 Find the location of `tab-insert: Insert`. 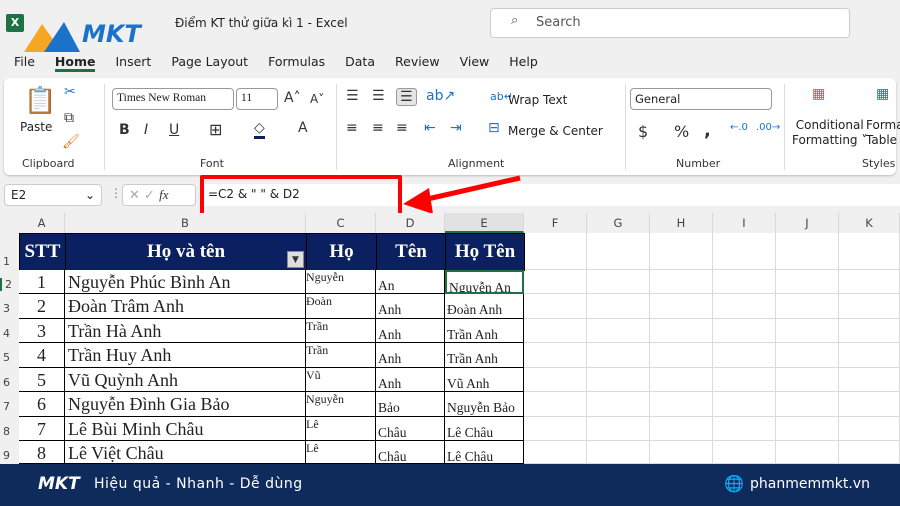

tab-insert: Insert is located at coordinates (133, 63).